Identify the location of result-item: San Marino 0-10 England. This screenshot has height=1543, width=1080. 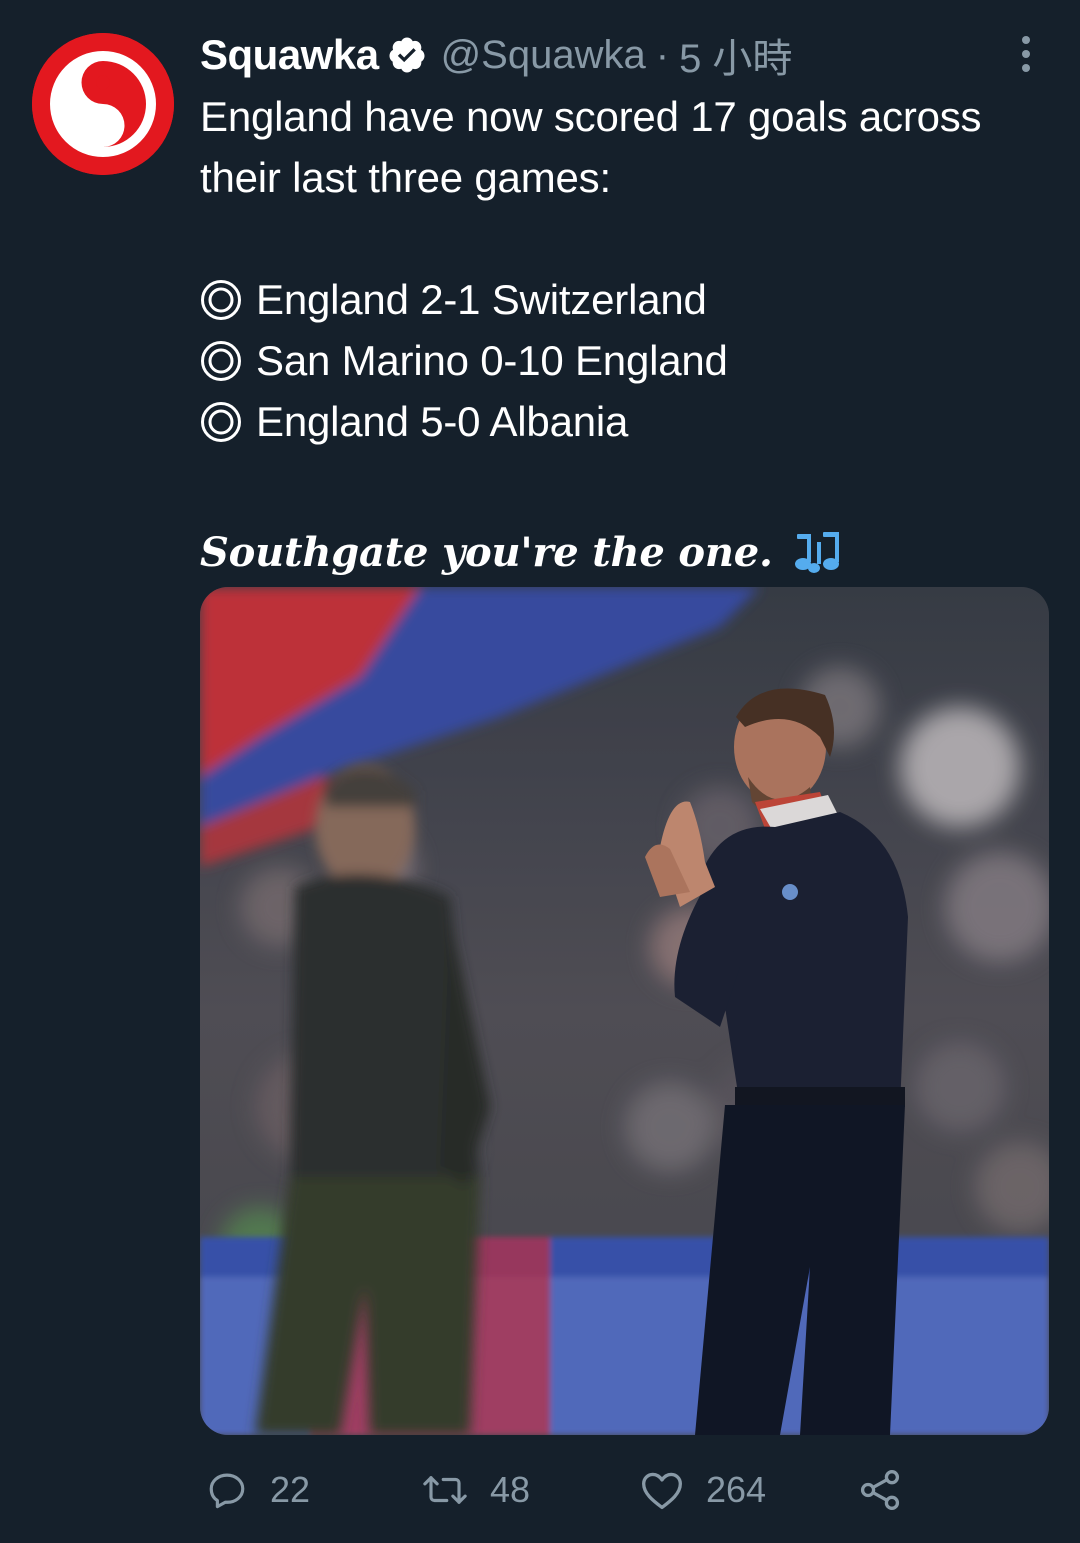
(630, 360).